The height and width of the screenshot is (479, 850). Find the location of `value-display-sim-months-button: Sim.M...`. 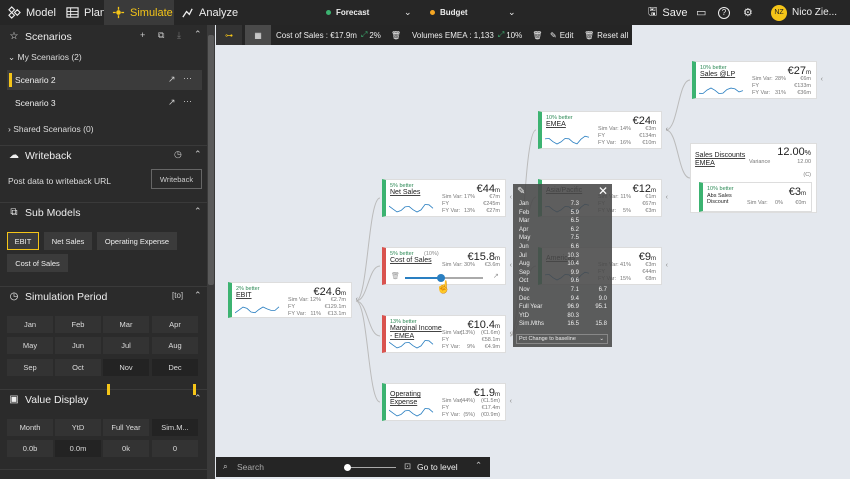

value-display-sim-months-button: Sim.M... is located at coordinates (175, 427).